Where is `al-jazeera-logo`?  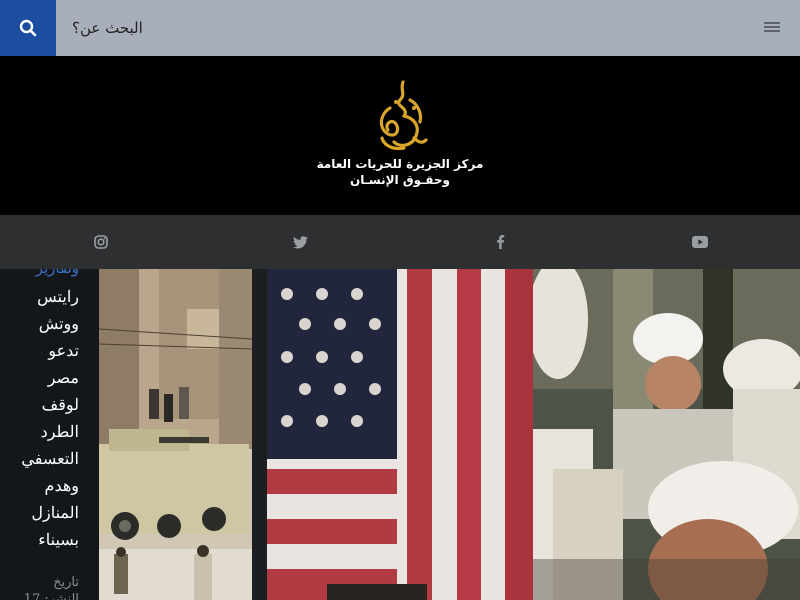 al-jazeera-logo is located at coordinates (401, 116).